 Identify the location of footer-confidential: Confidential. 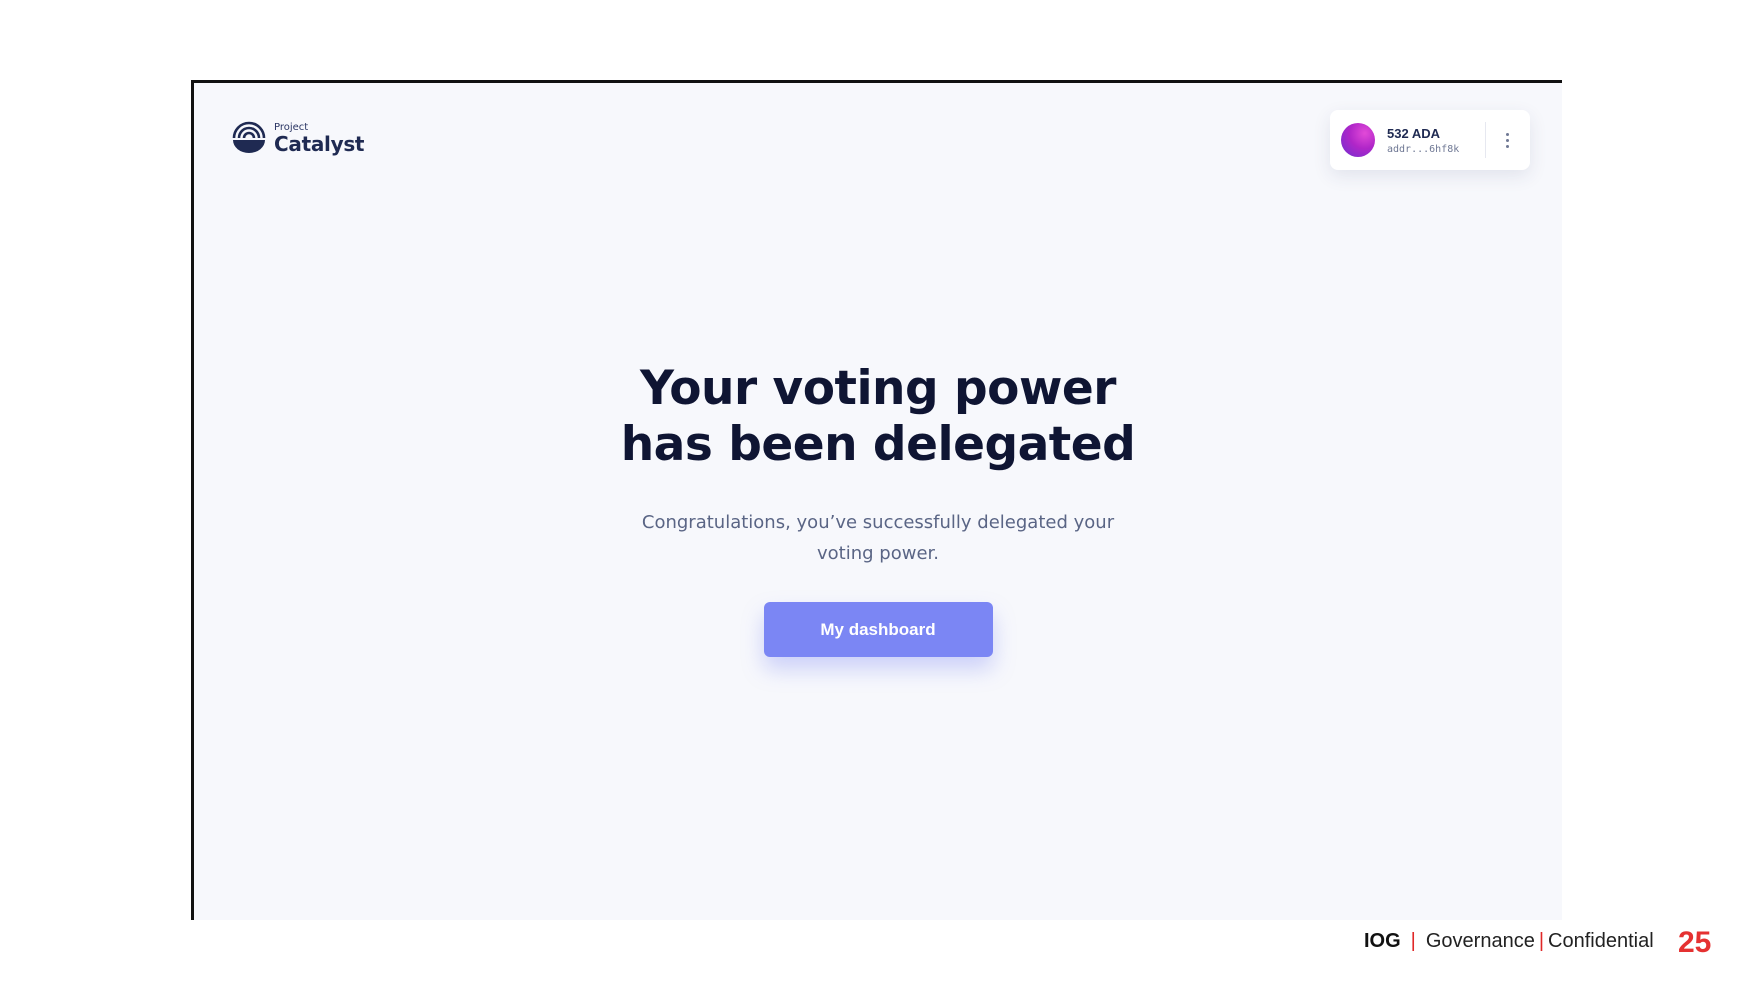
(1601, 941).